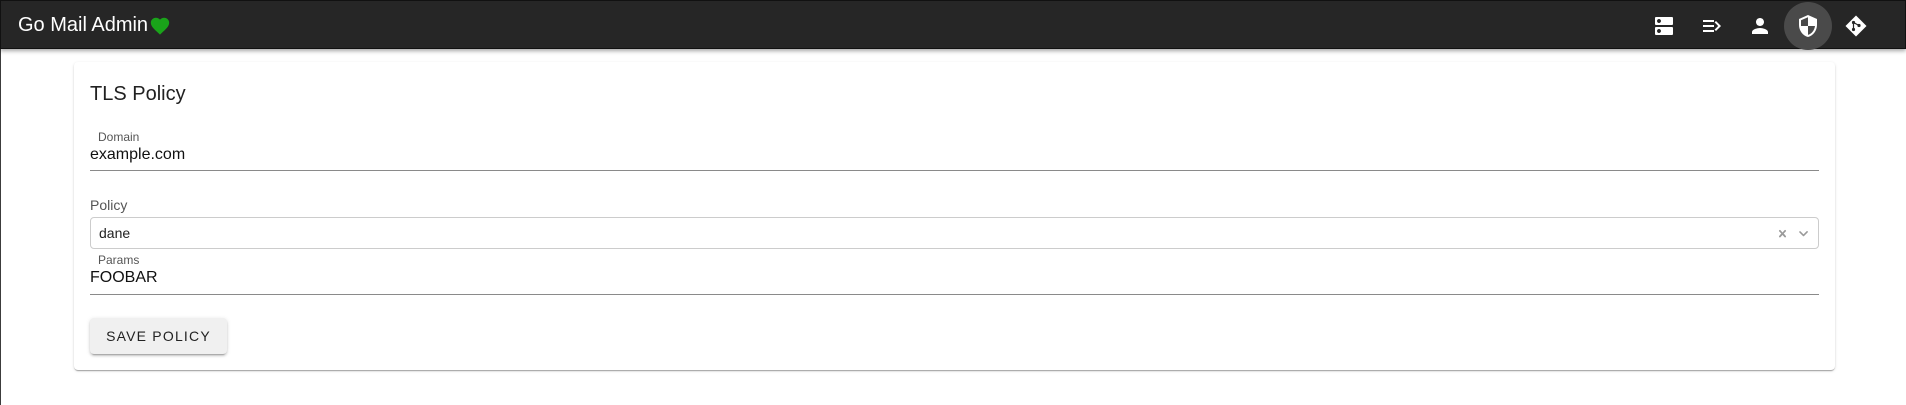 The height and width of the screenshot is (405, 1906). What do you see at coordinates (954, 294) in the screenshot?
I see `params-underline` at bounding box center [954, 294].